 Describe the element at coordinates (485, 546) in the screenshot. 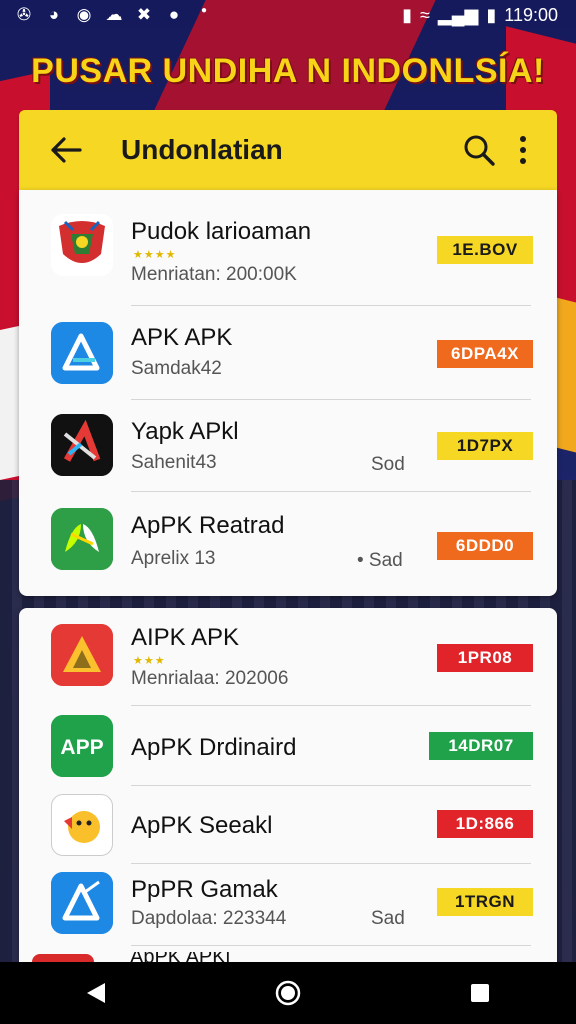

I see `status-badge: 6DDD0` at that location.